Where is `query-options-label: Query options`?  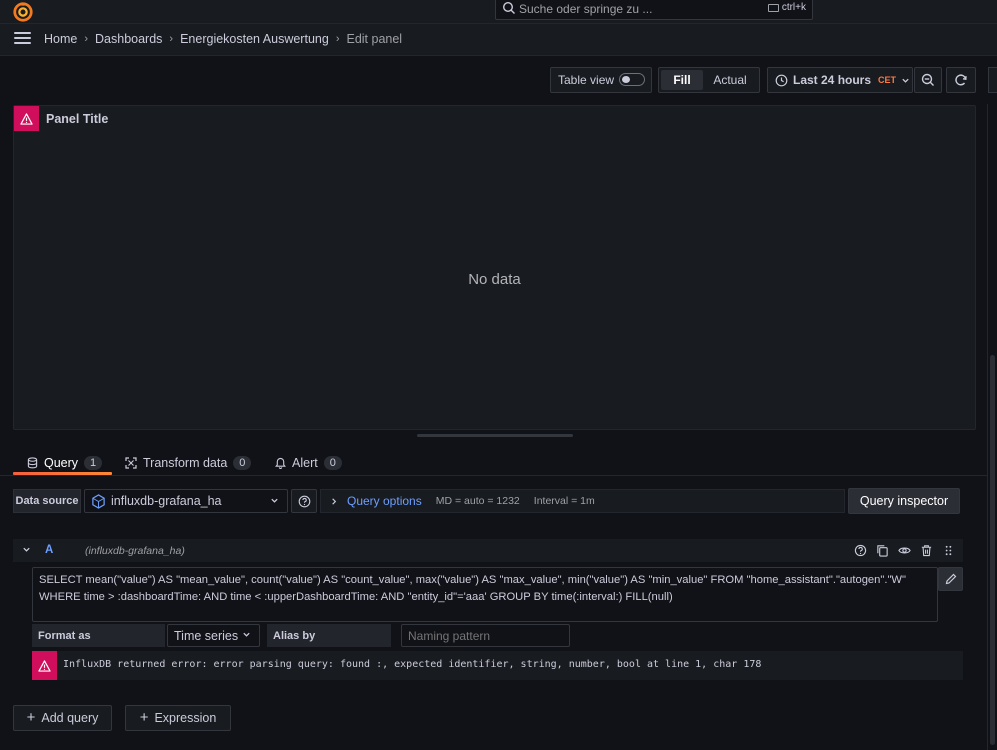
query-options-label: Query options is located at coordinates (384, 501).